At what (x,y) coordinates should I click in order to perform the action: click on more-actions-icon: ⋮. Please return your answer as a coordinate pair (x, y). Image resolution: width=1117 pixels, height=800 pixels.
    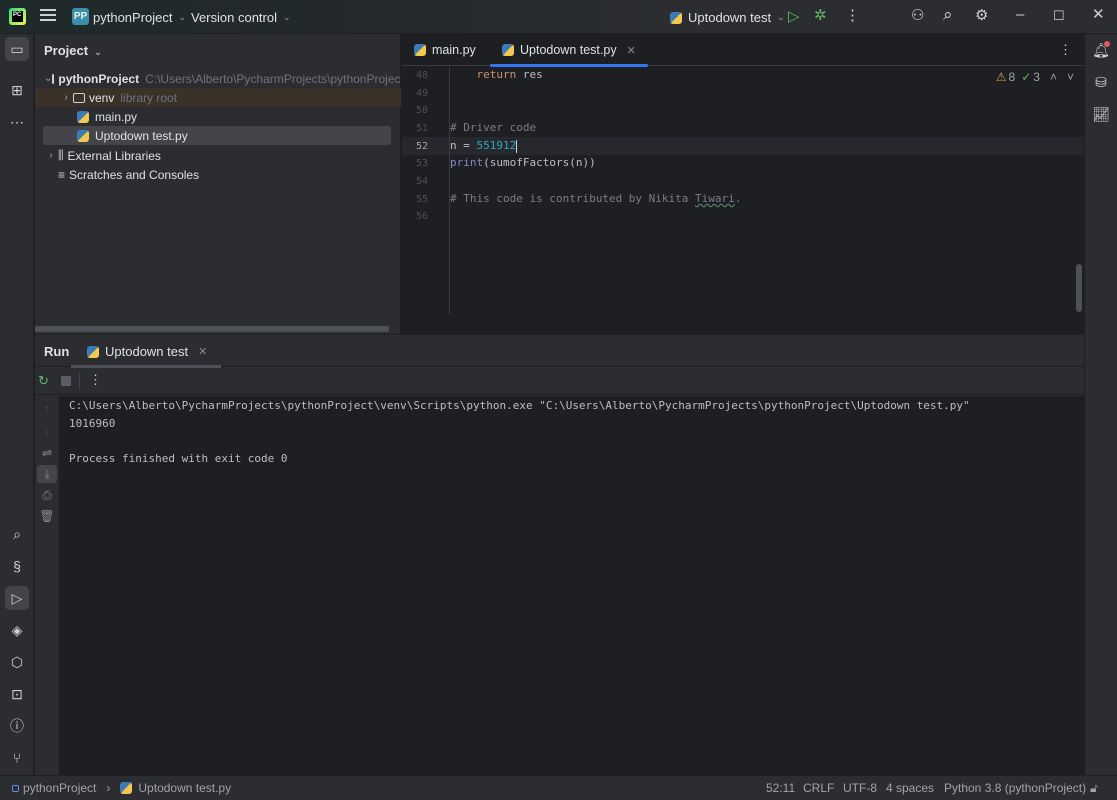
    Looking at the image, I should click on (852, 16).